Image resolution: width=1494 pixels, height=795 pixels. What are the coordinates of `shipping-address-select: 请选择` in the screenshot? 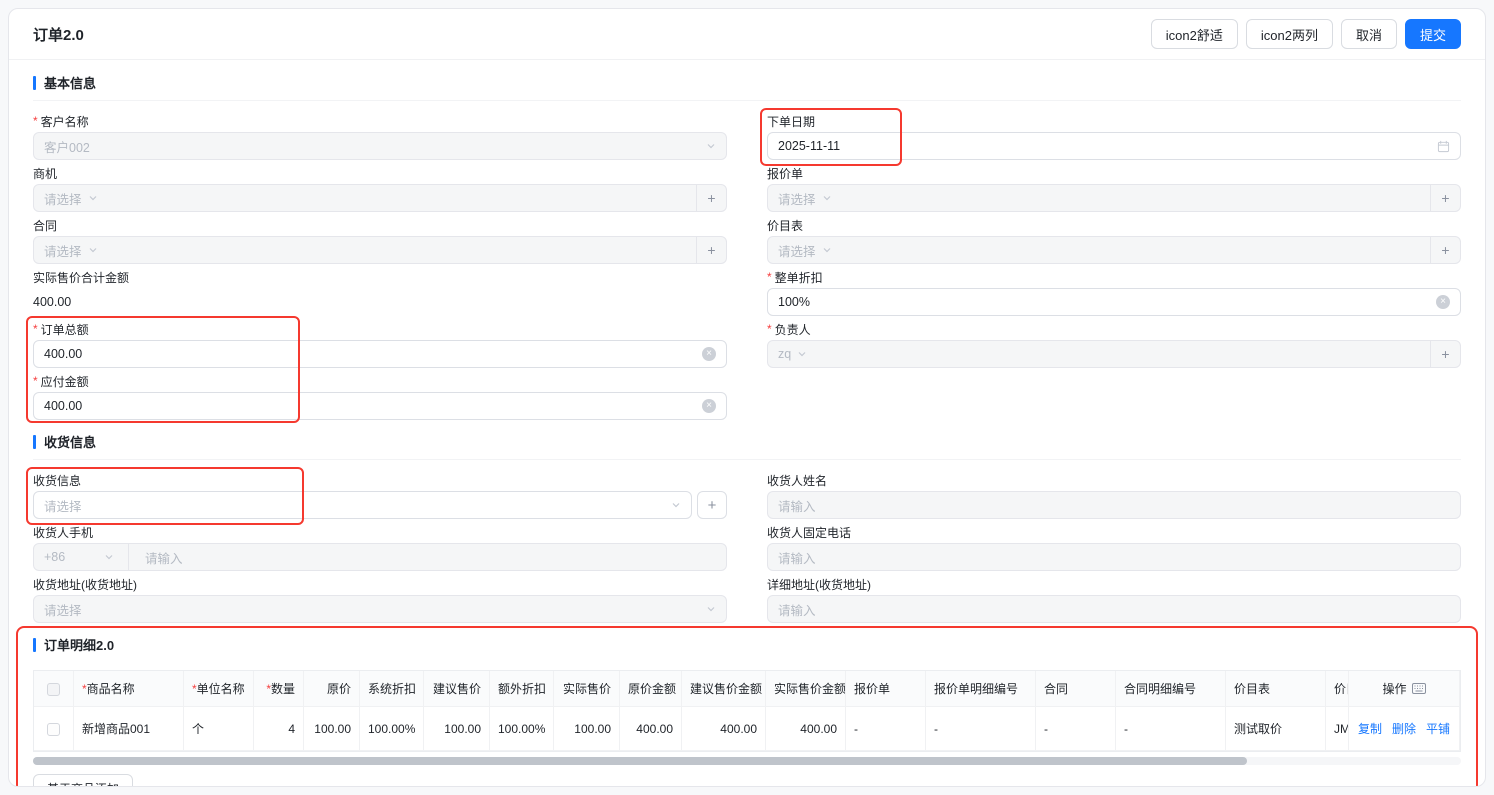 It's located at (380, 609).